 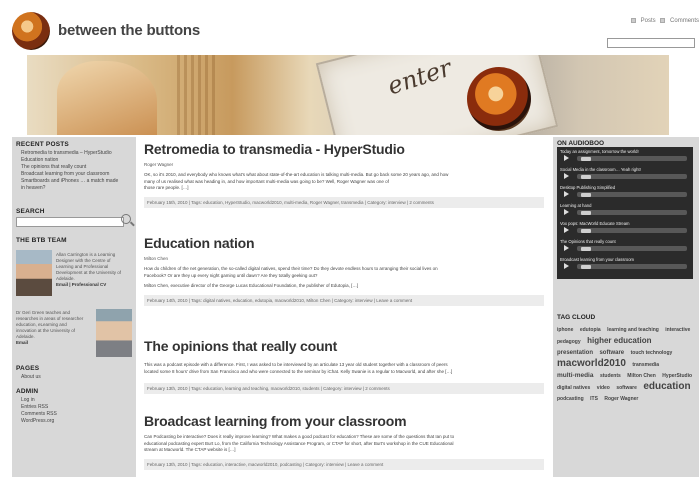 What do you see at coordinates (42, 144) in the screenshot?
I see `recent-posts-heading: RECENT POSTS` at bounding box center [42, 144].